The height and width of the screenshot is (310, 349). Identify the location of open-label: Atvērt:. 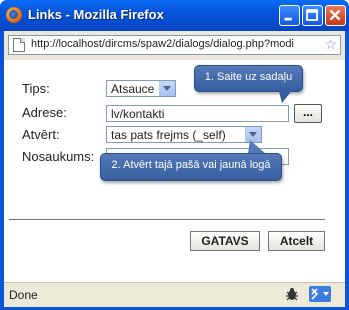
(41, 134).